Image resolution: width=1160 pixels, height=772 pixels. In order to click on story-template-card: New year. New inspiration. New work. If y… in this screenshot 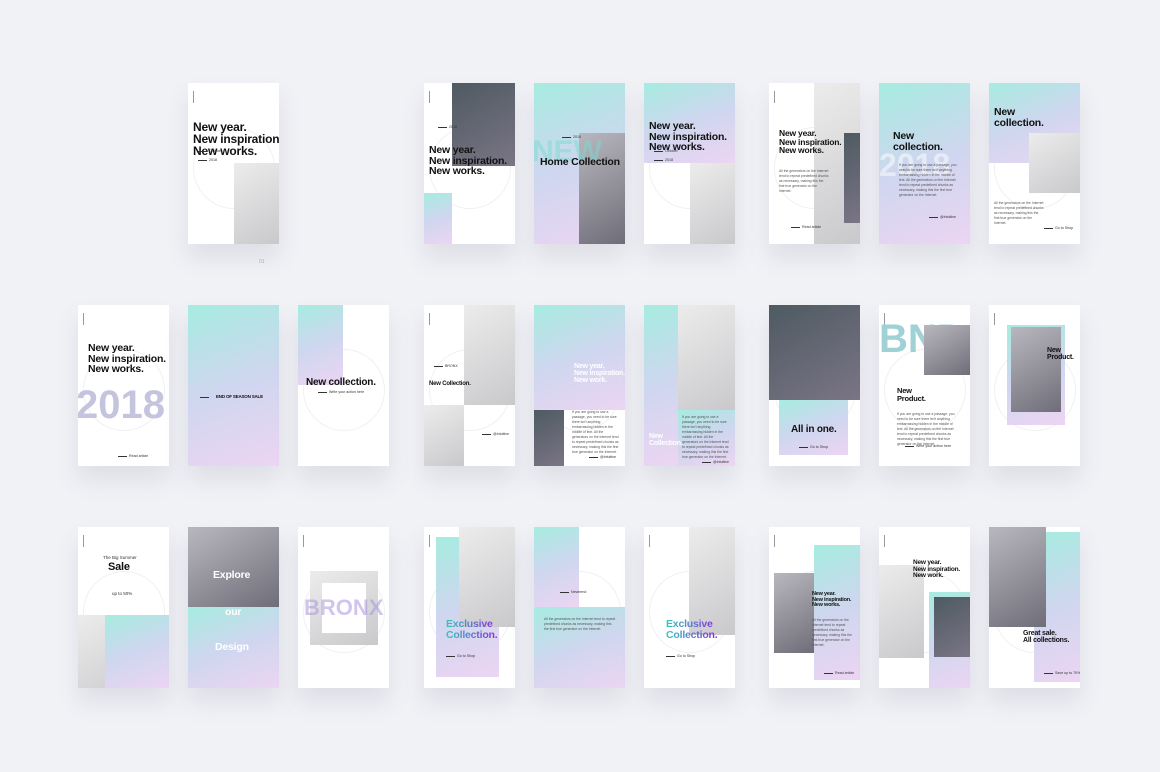, I will do `click(579, 385)`.